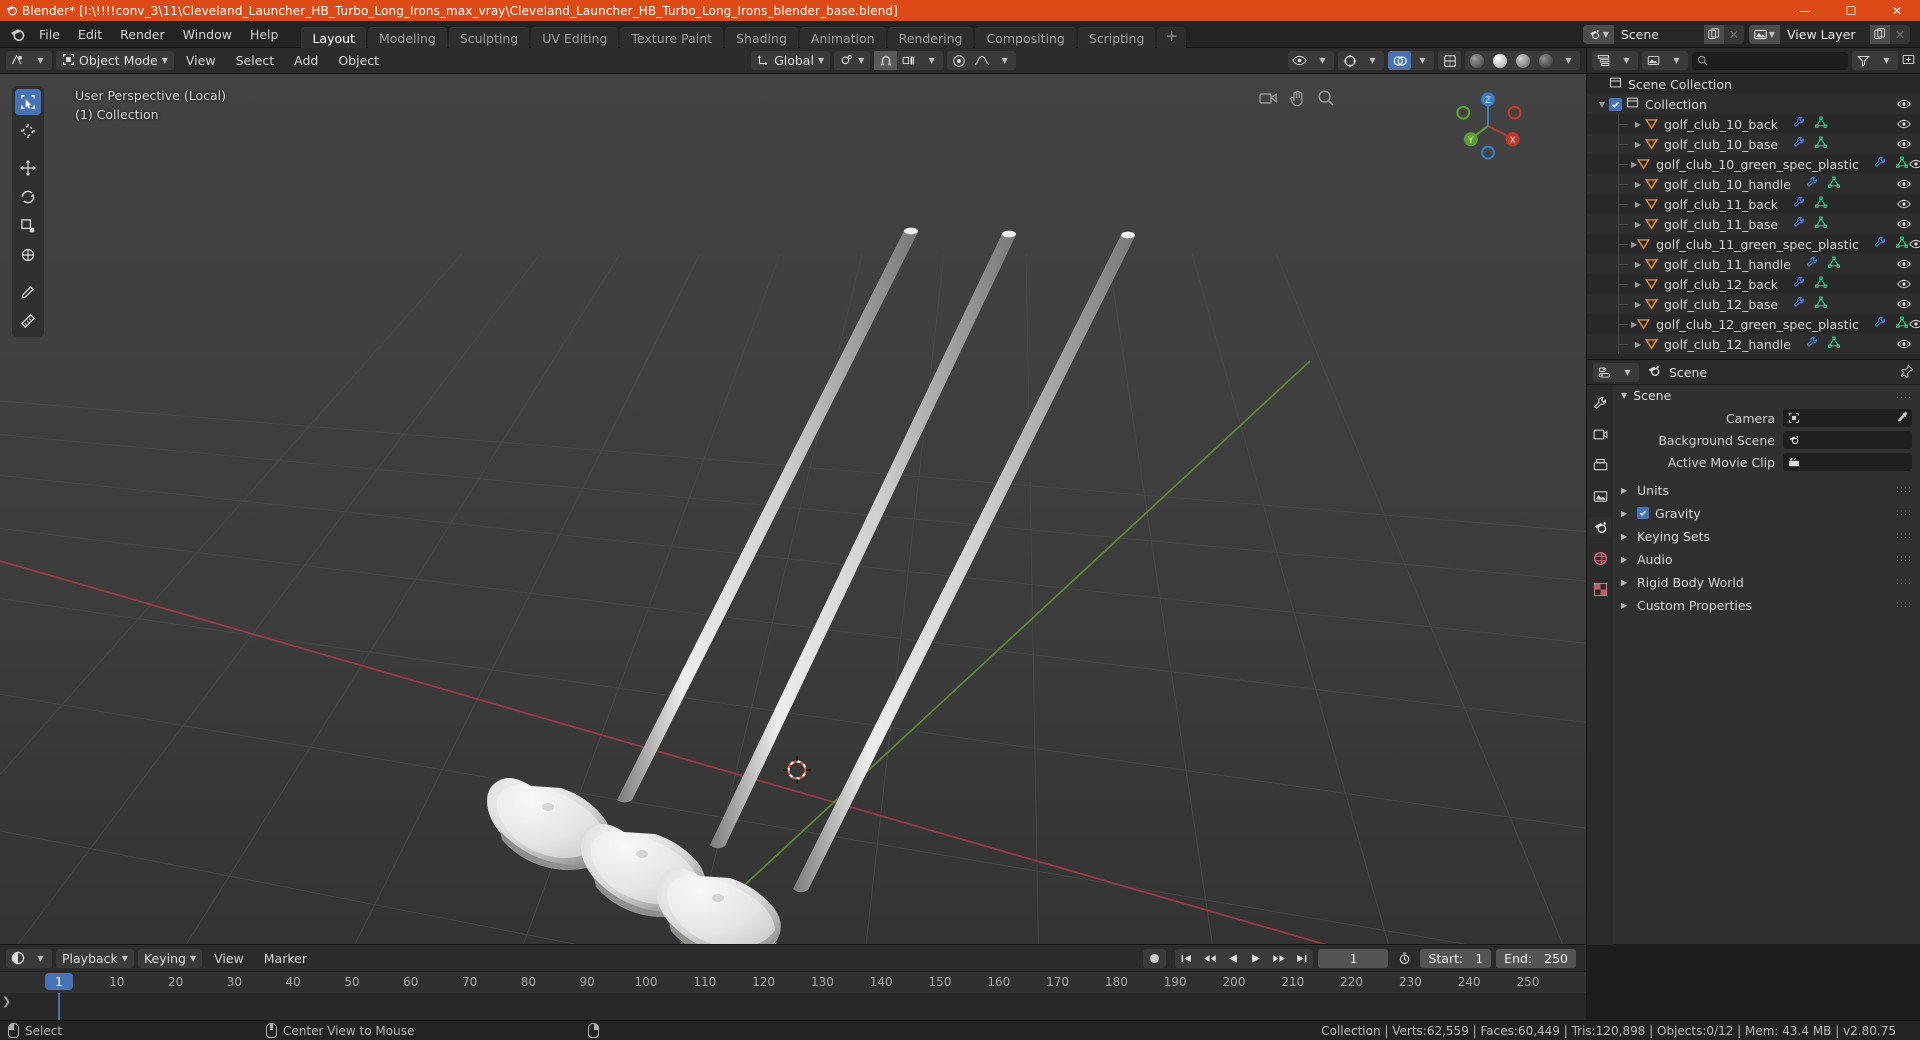 This screenshot has width=1920, height=1040. What do you see at coordinates (1476, 60) in the screenshot?
I see `wireframe-shading-icon` at bounding box center [1476, 60].